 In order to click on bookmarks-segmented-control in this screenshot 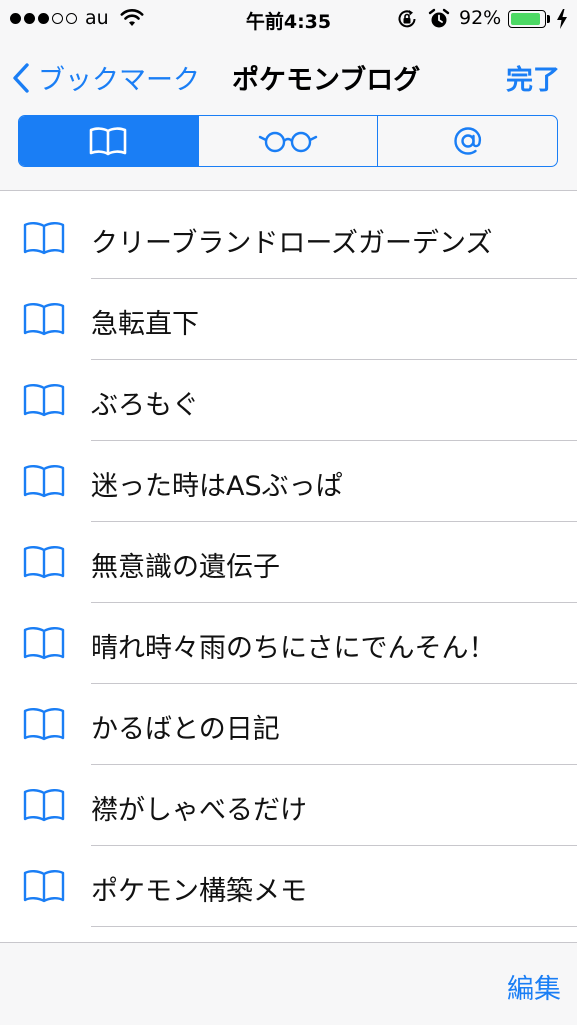, I will do `click(288, 141)`.